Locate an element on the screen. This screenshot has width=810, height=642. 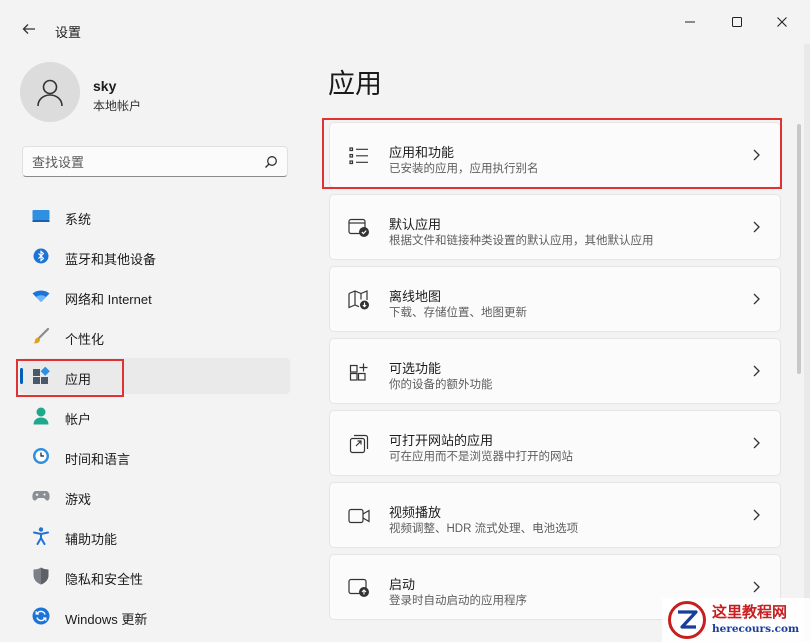
sidebar-item-windows-update: Windows 更新 is located at coordinates (155, 616).